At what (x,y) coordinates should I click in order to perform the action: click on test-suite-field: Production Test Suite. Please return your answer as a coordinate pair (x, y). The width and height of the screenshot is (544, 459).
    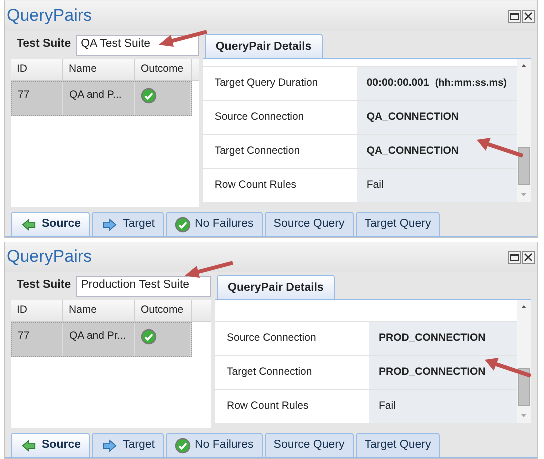
    Looking at the image, I should click on (143, 286).